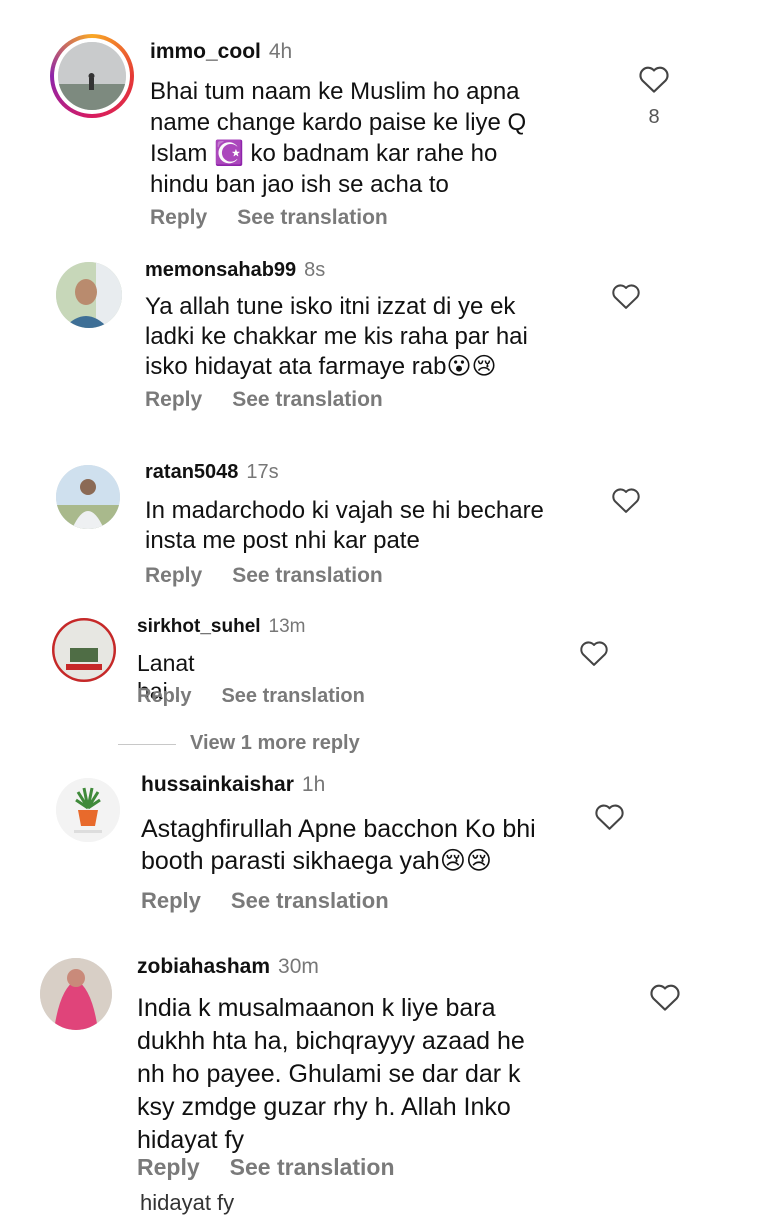 Image resolution: width=769 pixels, height=1216 pixels. I want to click on timestamp: 30m, so click(298, 966).